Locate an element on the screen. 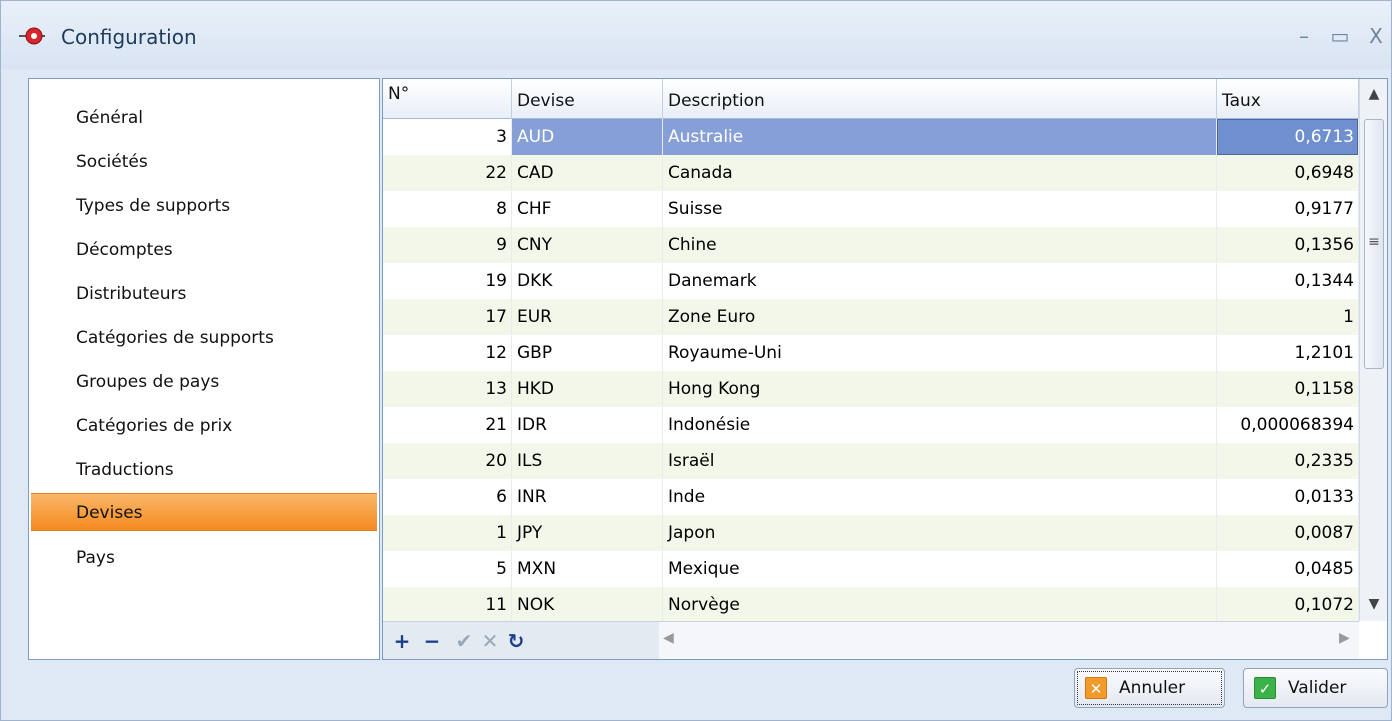 Image resolution: width=1392 pixels, height=721 pixels. cell-taux: 0,1356 is located at coordinates (1288, 245).